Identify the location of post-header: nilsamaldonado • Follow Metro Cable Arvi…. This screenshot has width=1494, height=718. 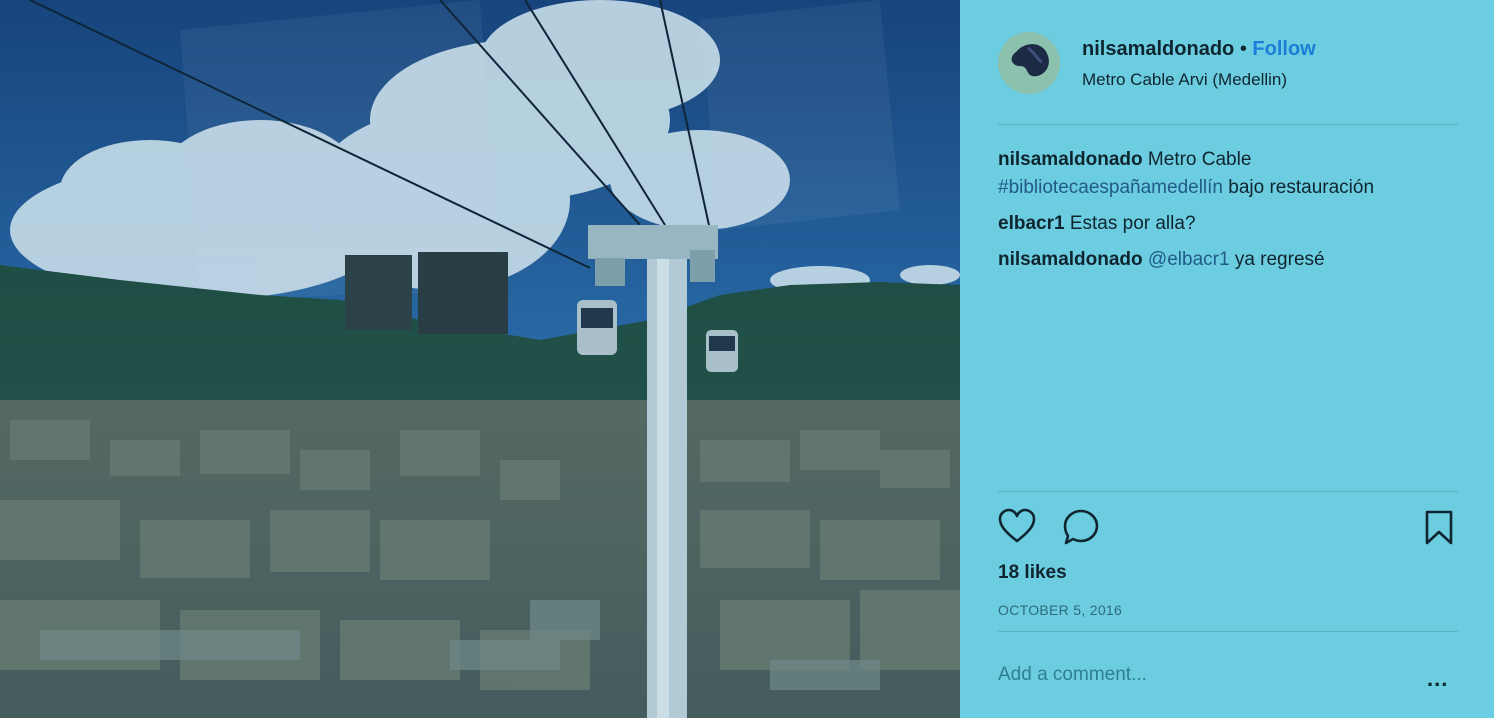
(1228, 62).